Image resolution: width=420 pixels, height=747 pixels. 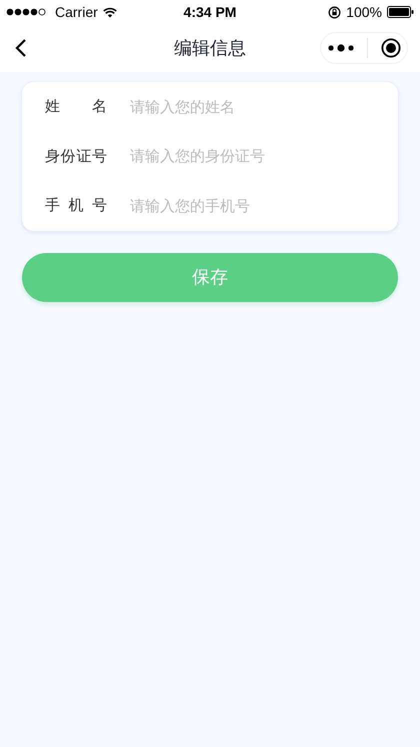 I want to click on back-icon, so click(x=21, y=48).